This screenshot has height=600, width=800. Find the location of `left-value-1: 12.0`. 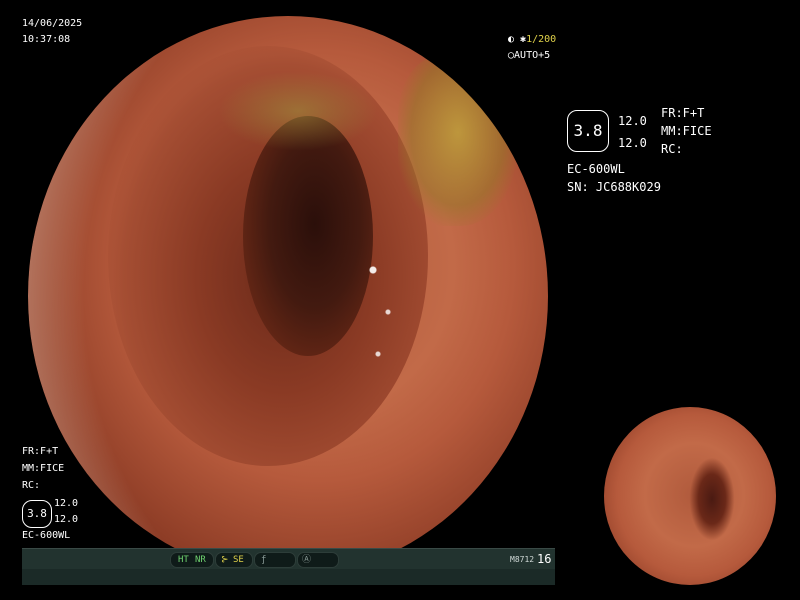

left-value-1: 12.0 is located at coordinates (66, 503).